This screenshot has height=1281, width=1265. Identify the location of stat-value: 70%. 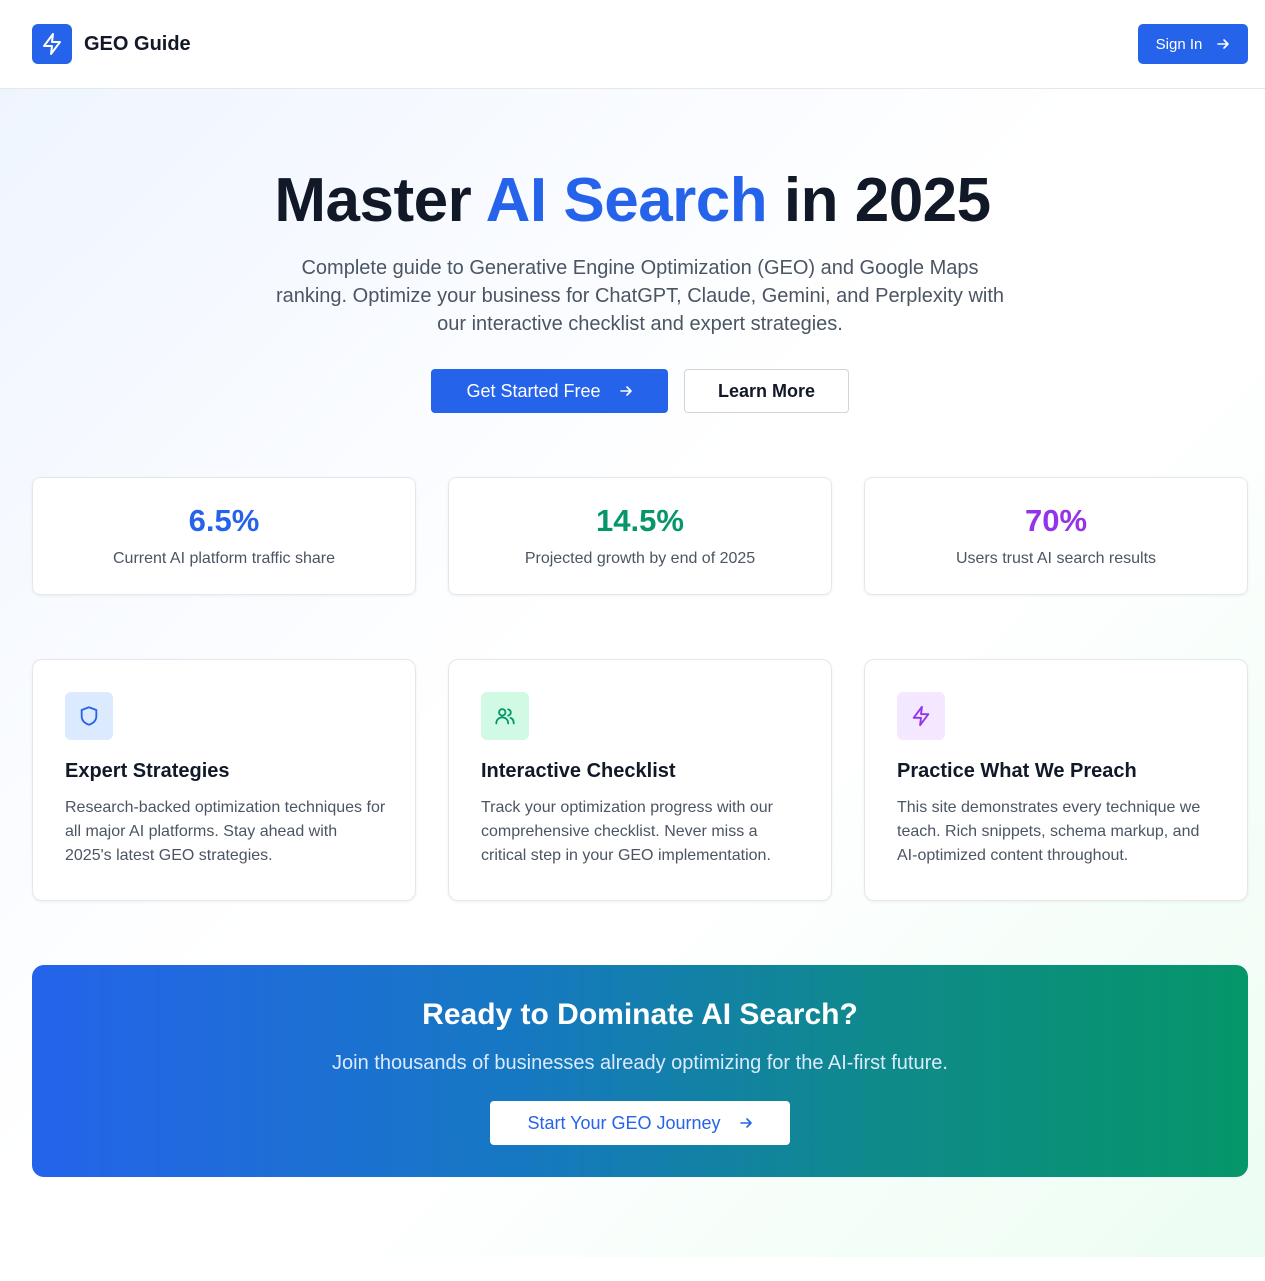
(1056, 520).